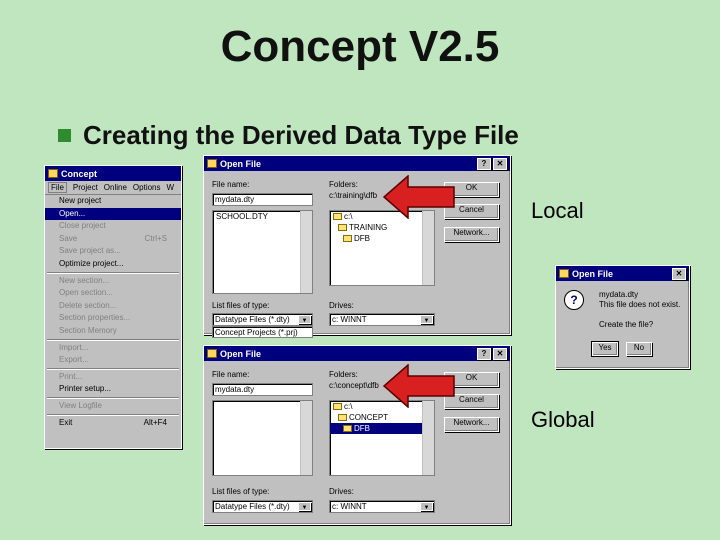 Image resolution: width=720 pixels, height=540 pixels. I want to click on label-global: Global, so click(563, 419).